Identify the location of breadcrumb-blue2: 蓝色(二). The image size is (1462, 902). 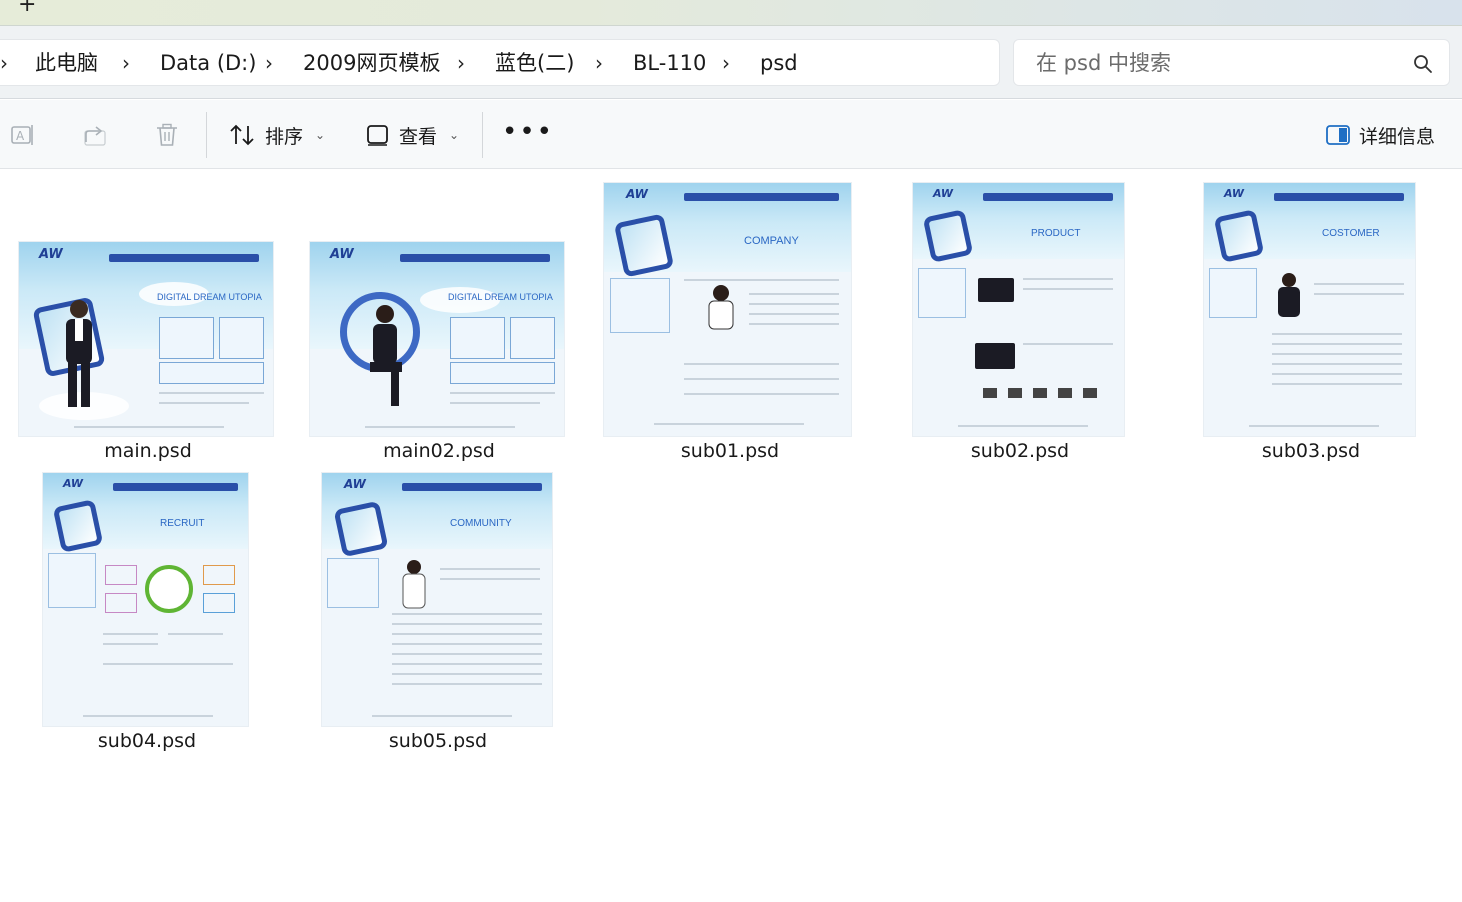
(534, 63).